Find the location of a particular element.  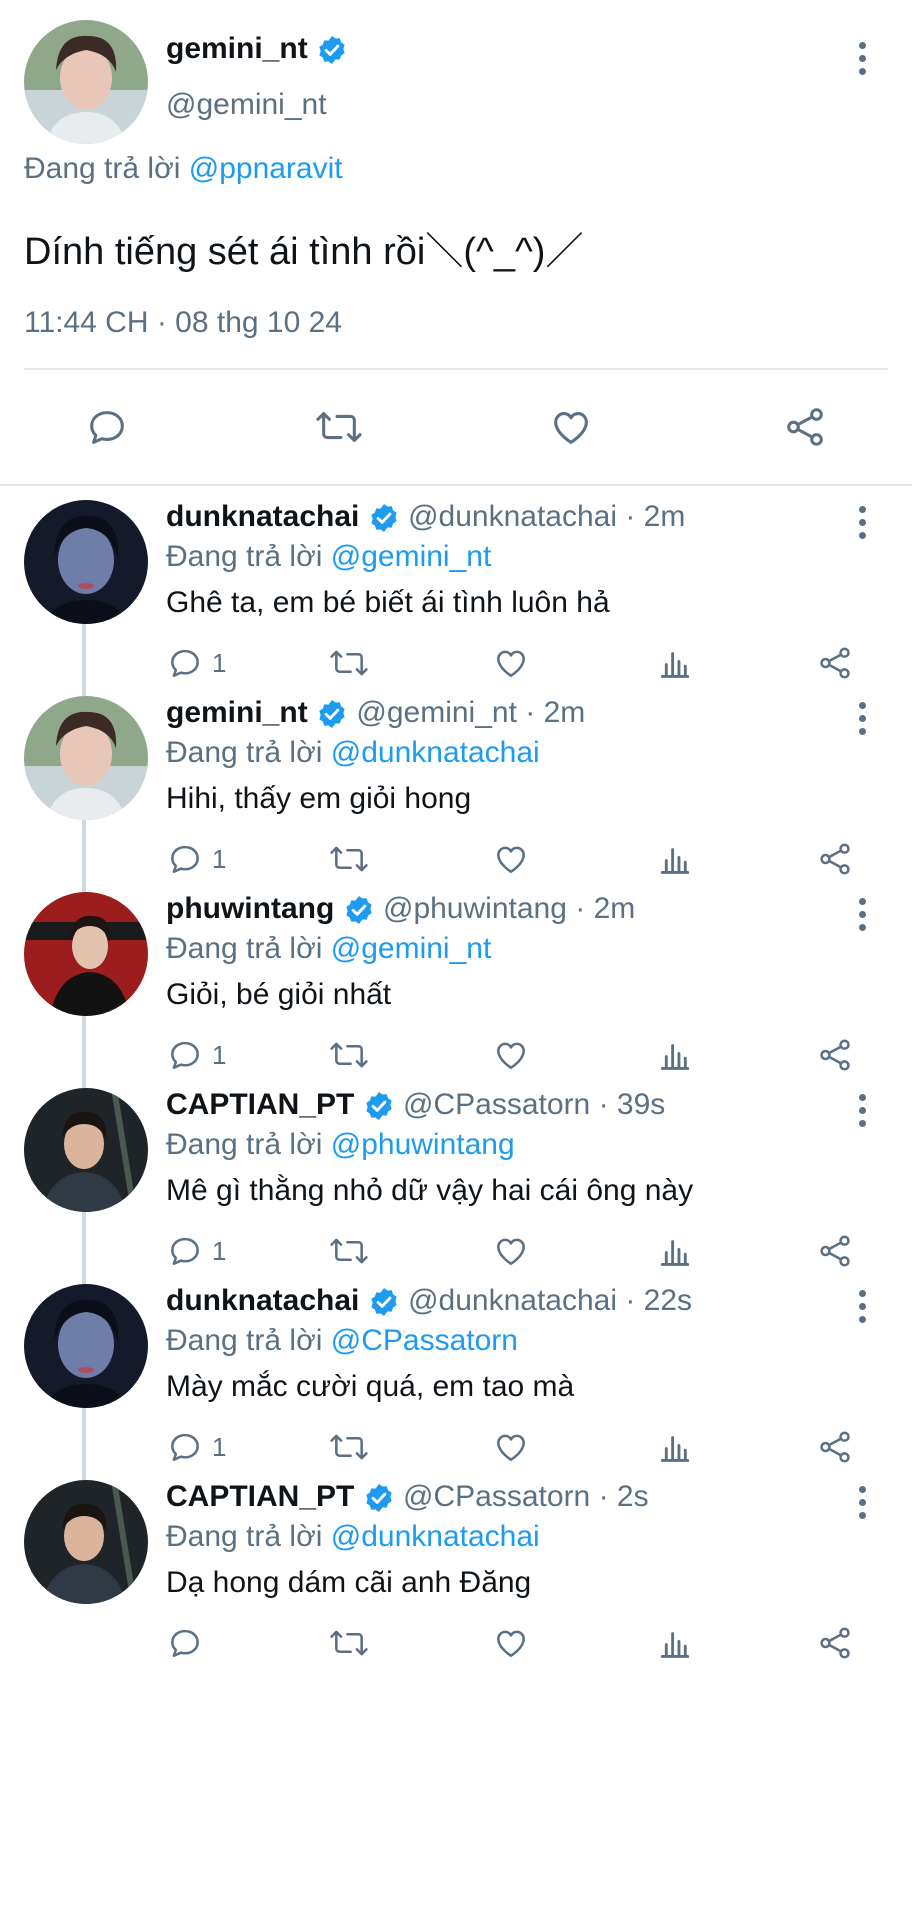

handle: @phuwintang is located at coordinates (475, 908).